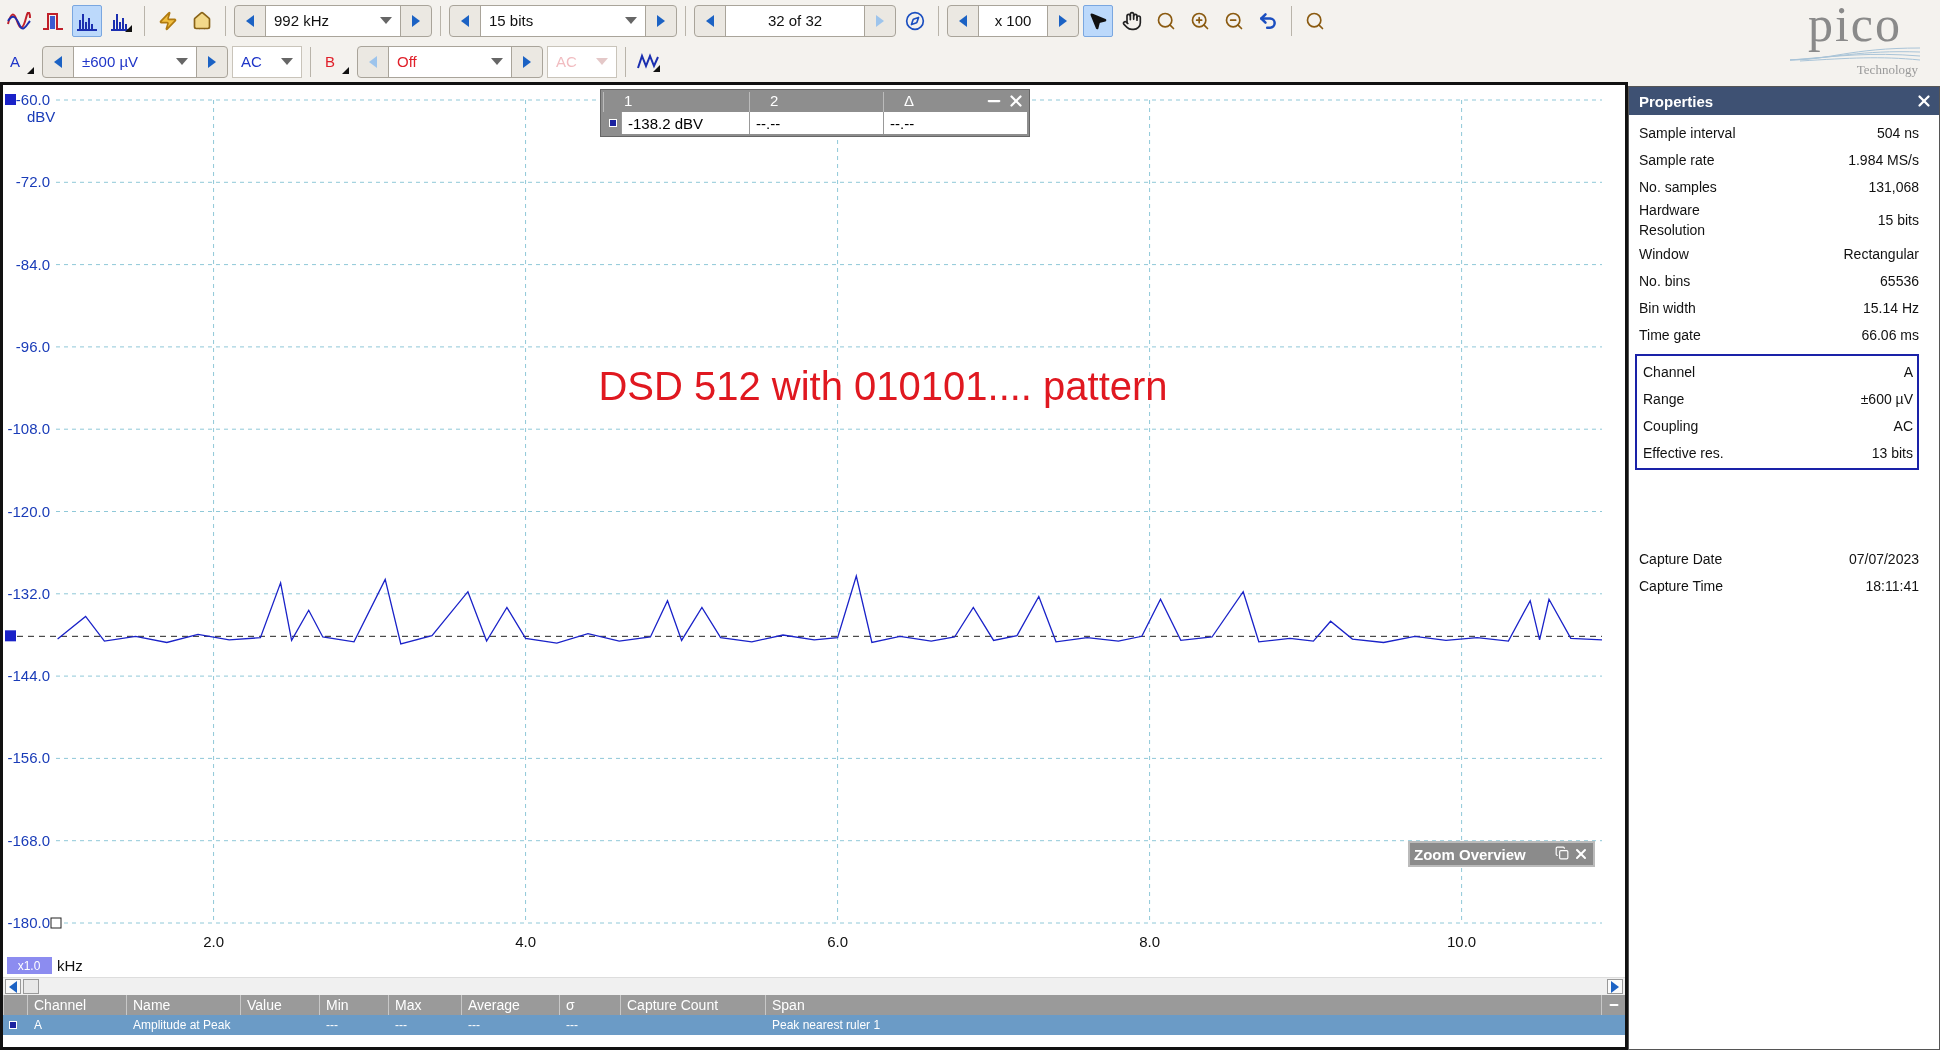  Describe the element at coordinates (1669, 372) in the screenshot. I see `property-label: Channel` at that location.